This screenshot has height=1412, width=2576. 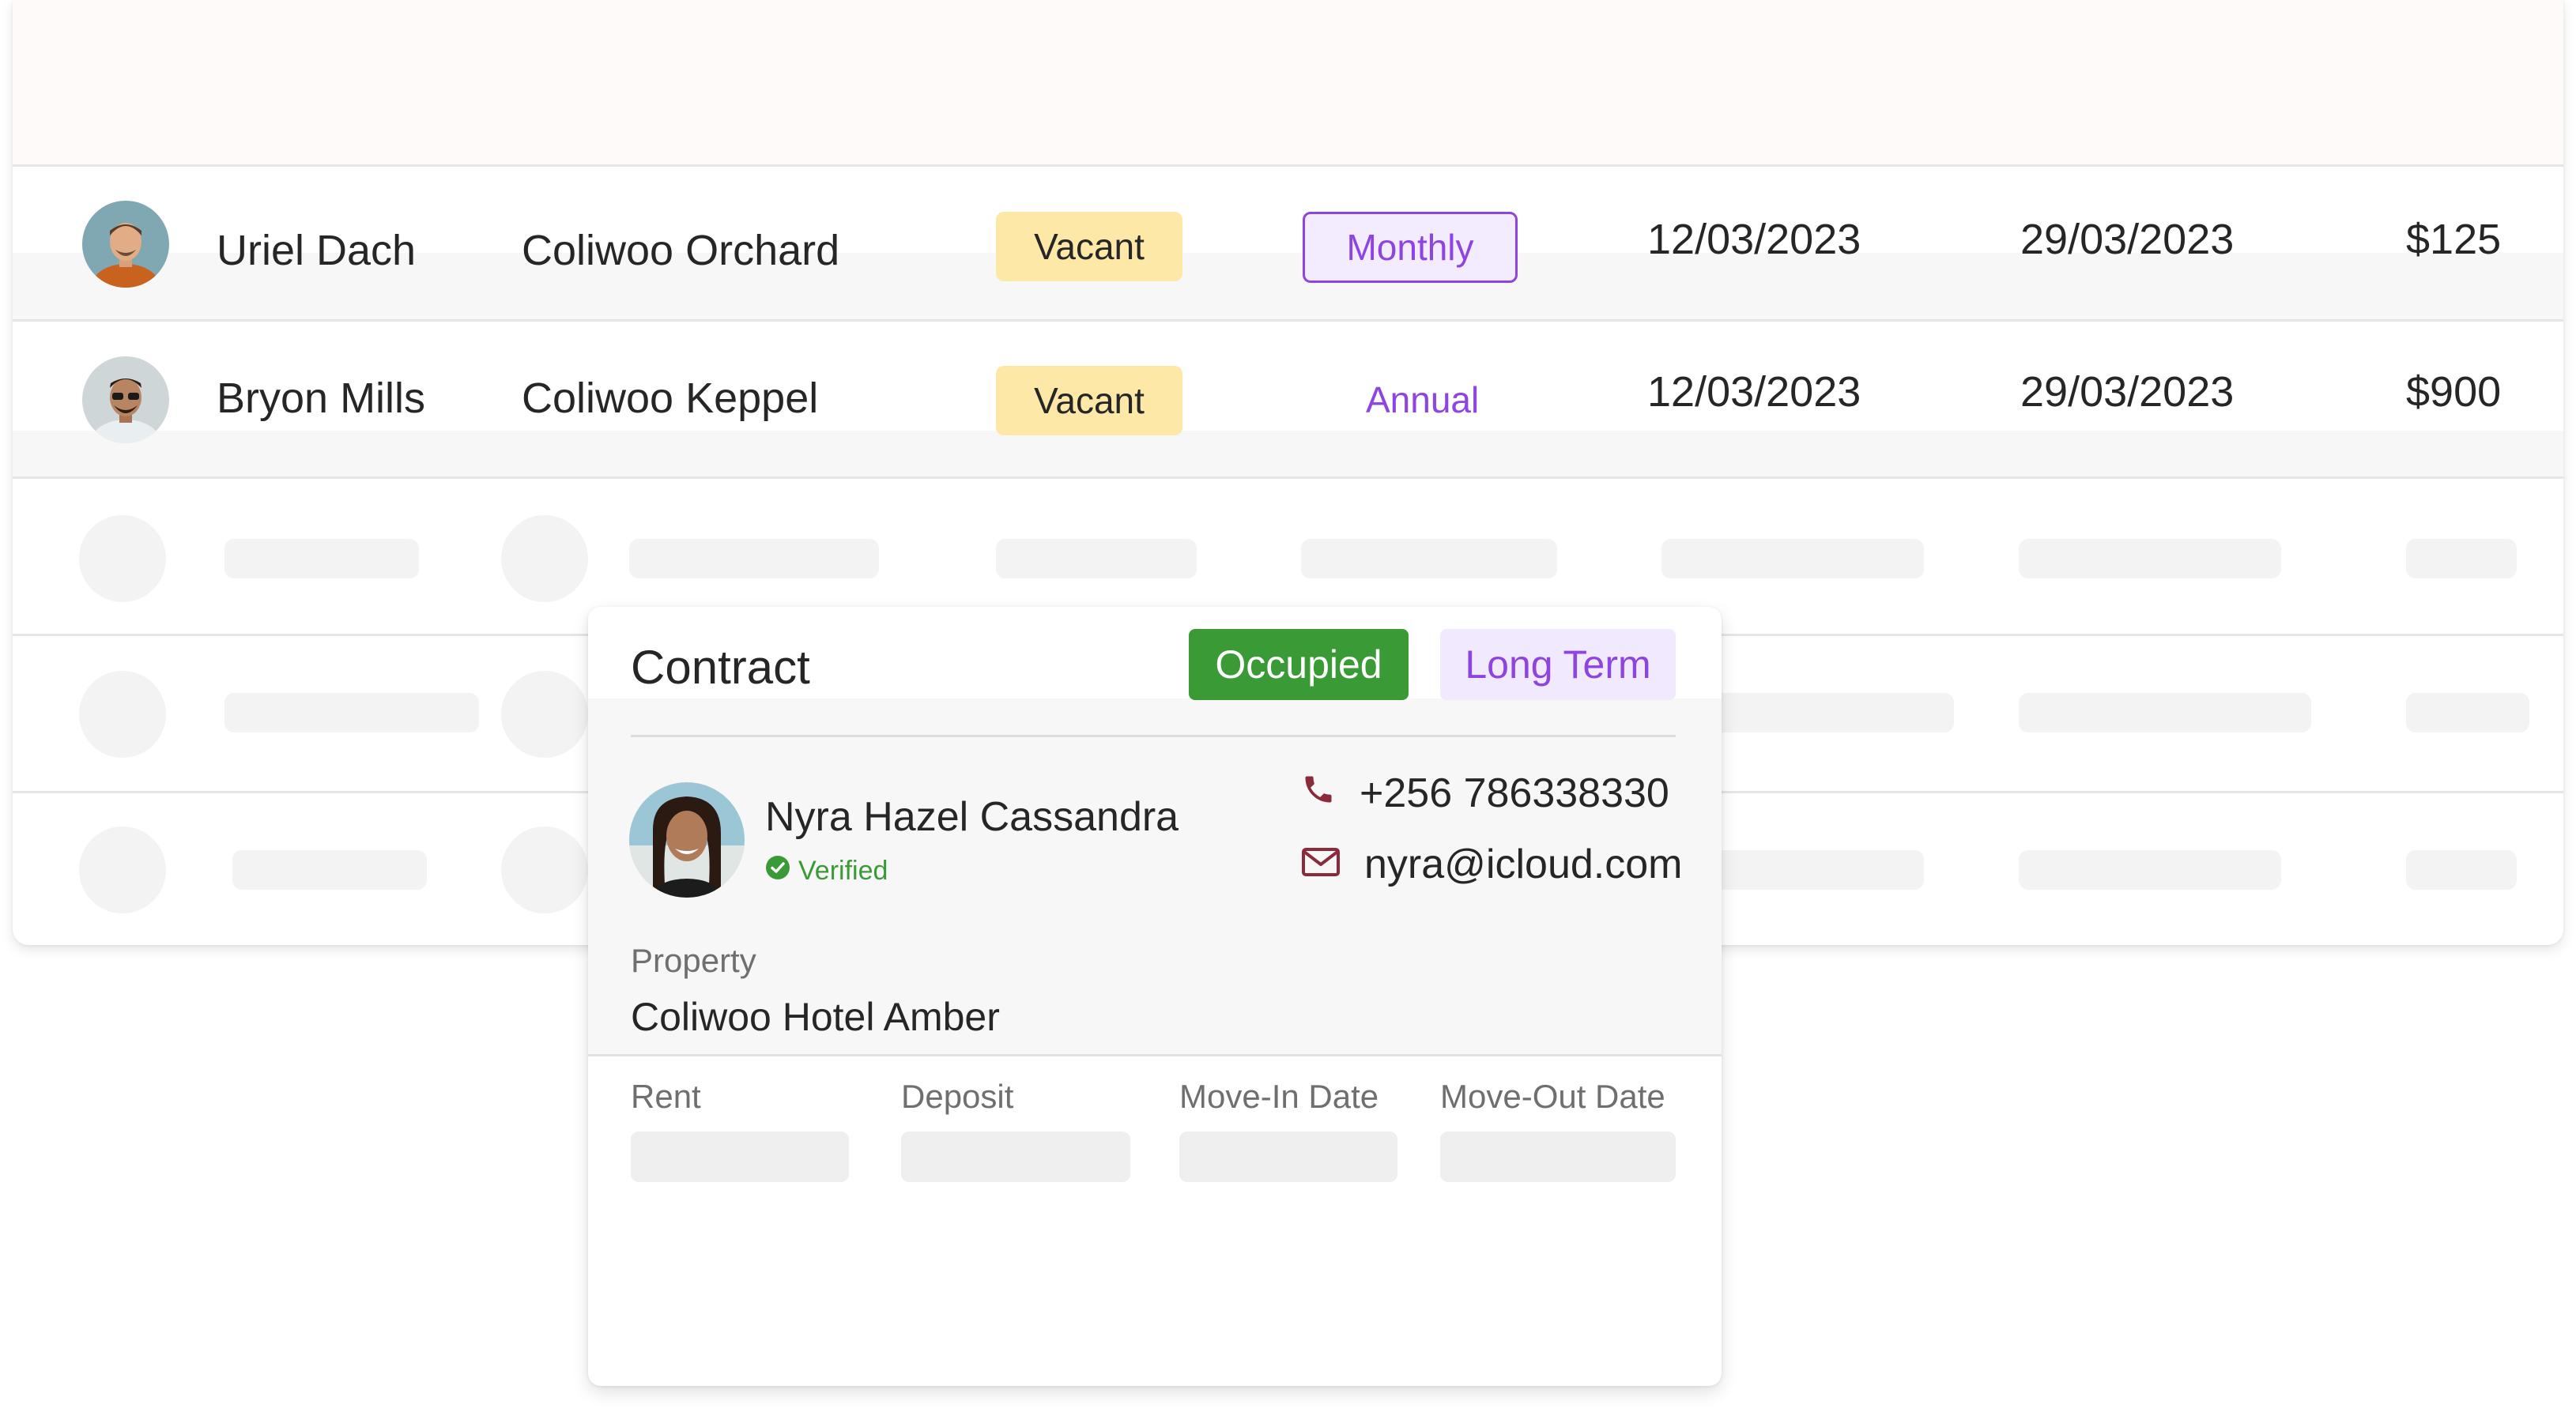 What do you see at coordinates (693, 960) in the screenshot?
I see `property-label: Property` at bounding box center [693, 960].